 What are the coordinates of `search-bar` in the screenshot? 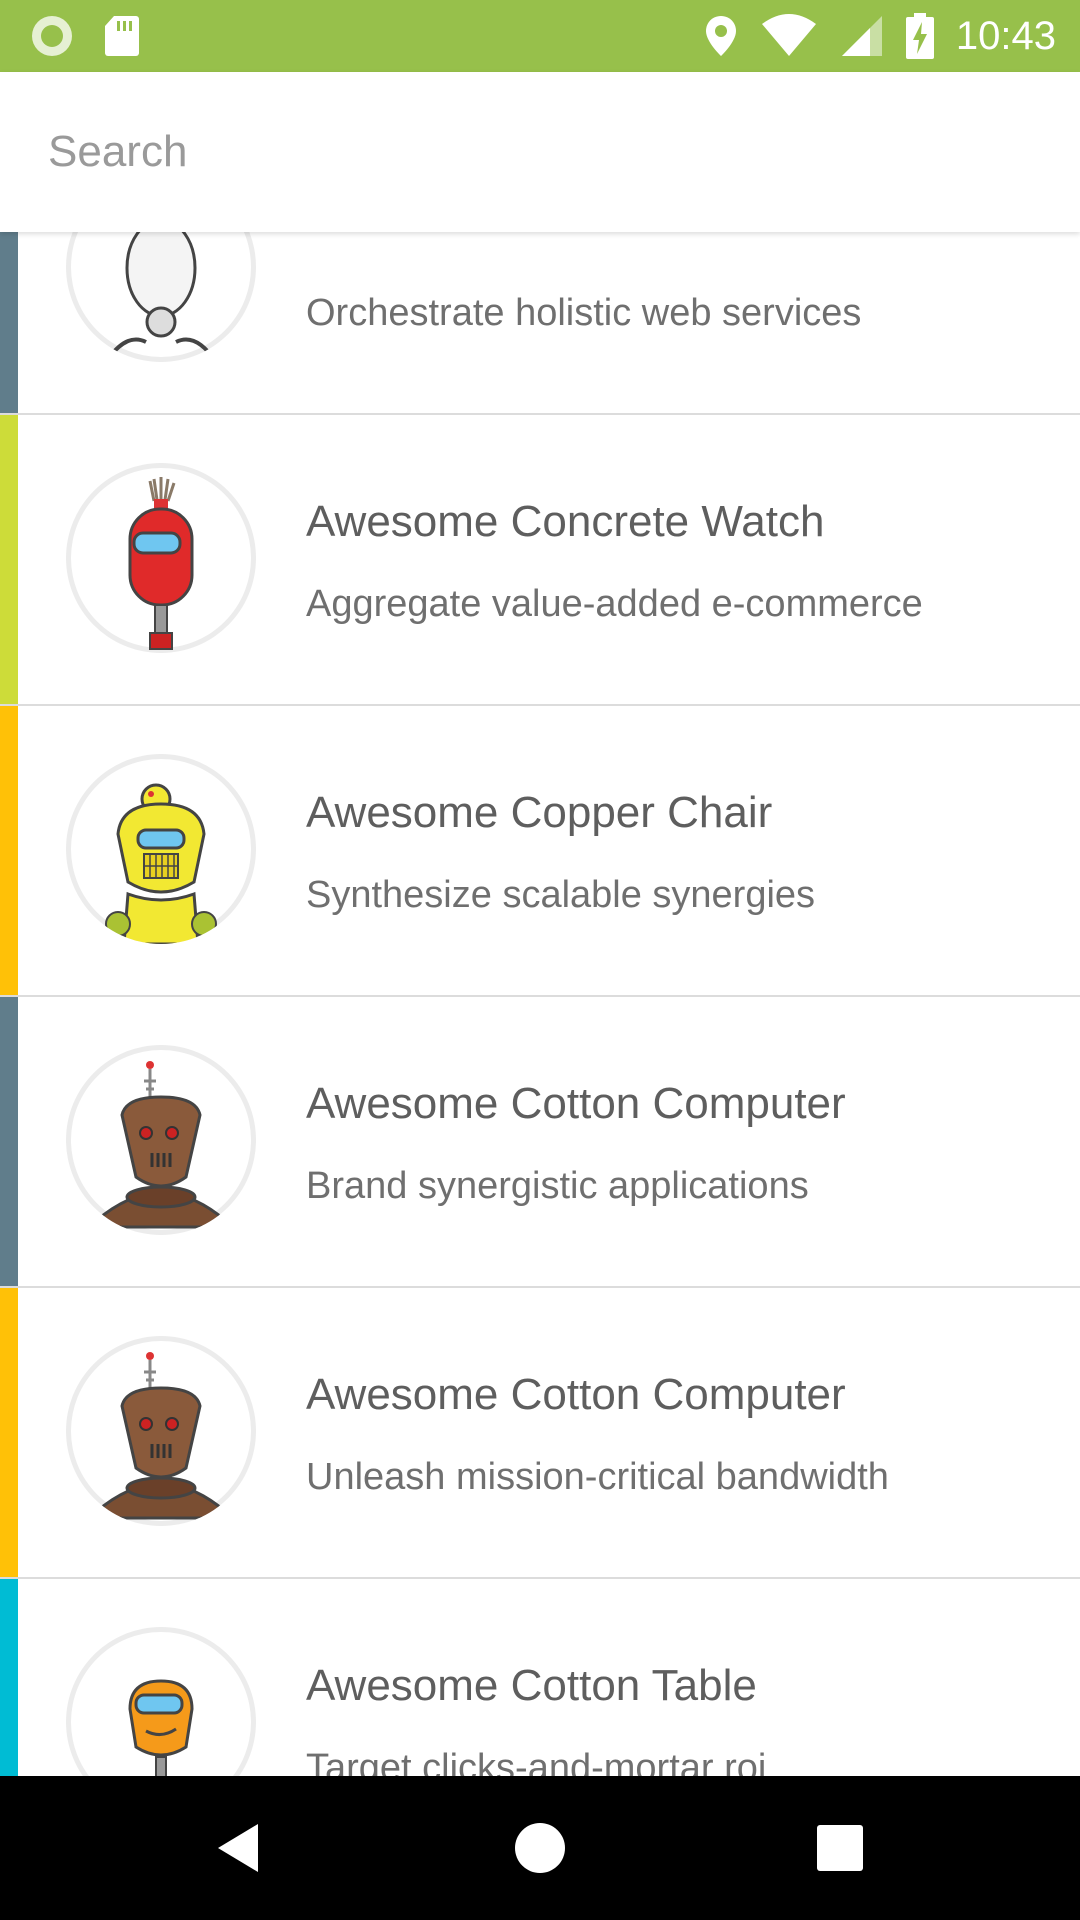 It's located at (540, 152).